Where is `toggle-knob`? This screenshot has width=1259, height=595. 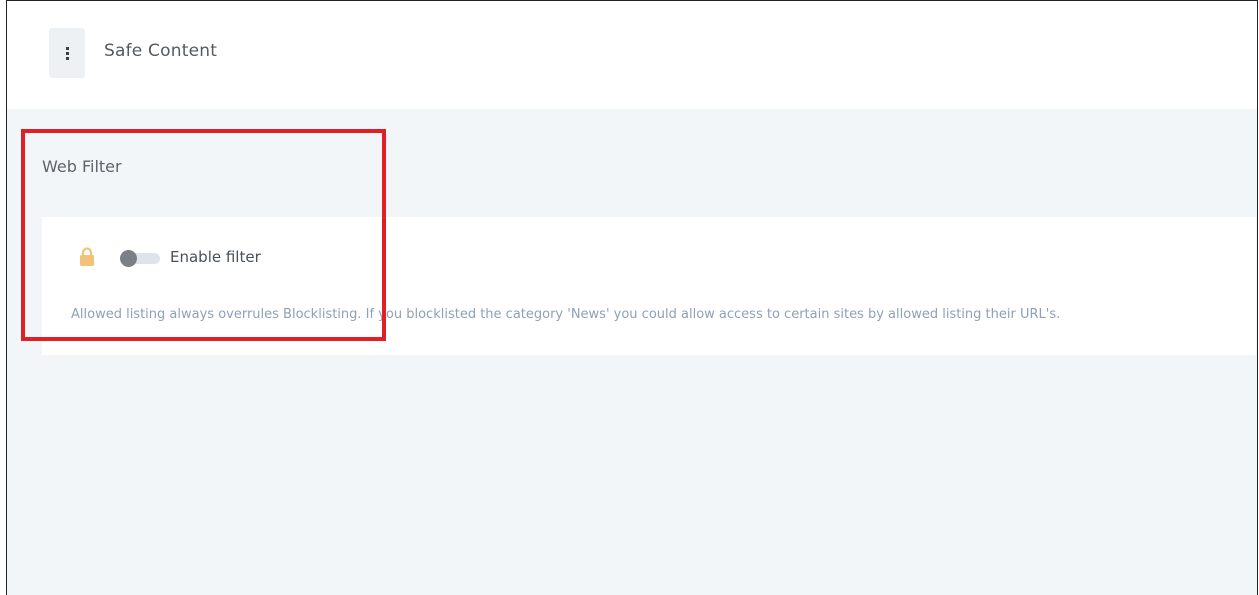
toggle-knob is located at coordinates (128, 258).